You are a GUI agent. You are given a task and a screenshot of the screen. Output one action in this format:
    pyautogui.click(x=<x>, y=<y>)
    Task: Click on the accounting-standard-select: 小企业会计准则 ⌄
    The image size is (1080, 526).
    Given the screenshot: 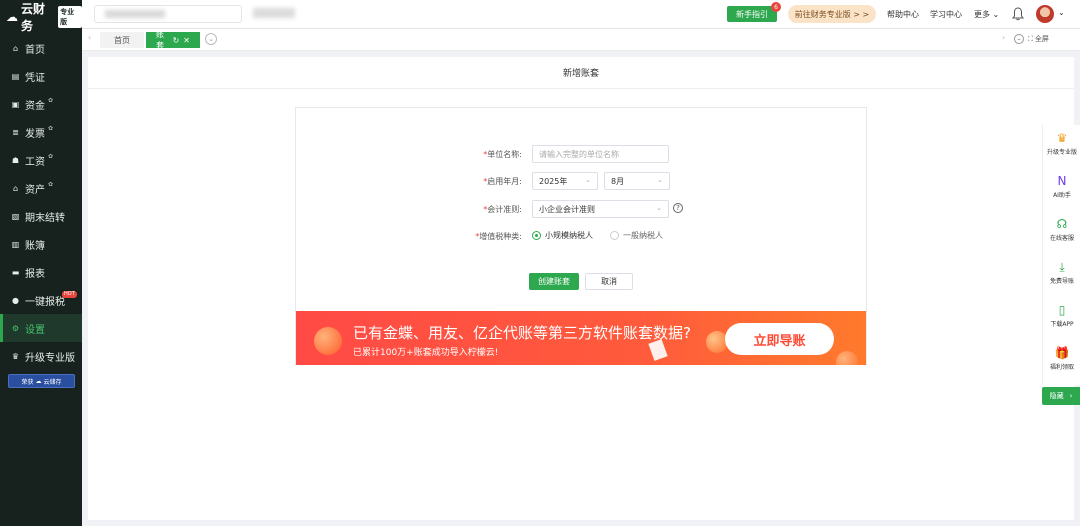 What is the action you would take?
    pyautogui.click(x=600, y=209)
    